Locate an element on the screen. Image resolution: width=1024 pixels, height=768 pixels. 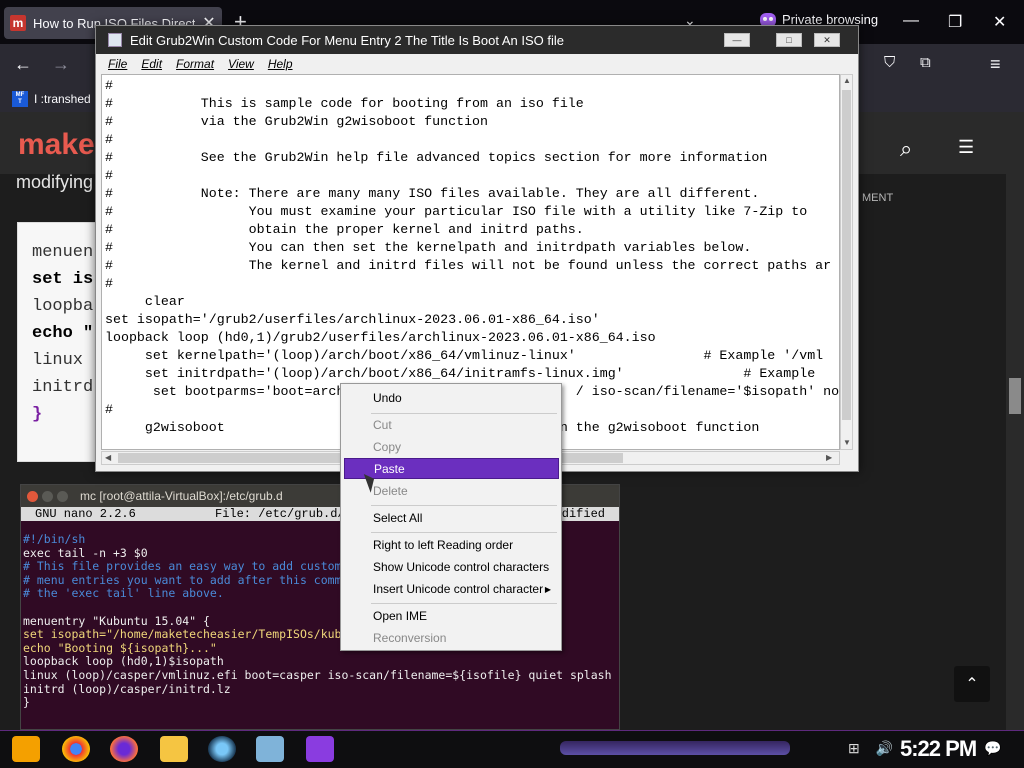
menu-help: Help is located at coordinates (280, 64).